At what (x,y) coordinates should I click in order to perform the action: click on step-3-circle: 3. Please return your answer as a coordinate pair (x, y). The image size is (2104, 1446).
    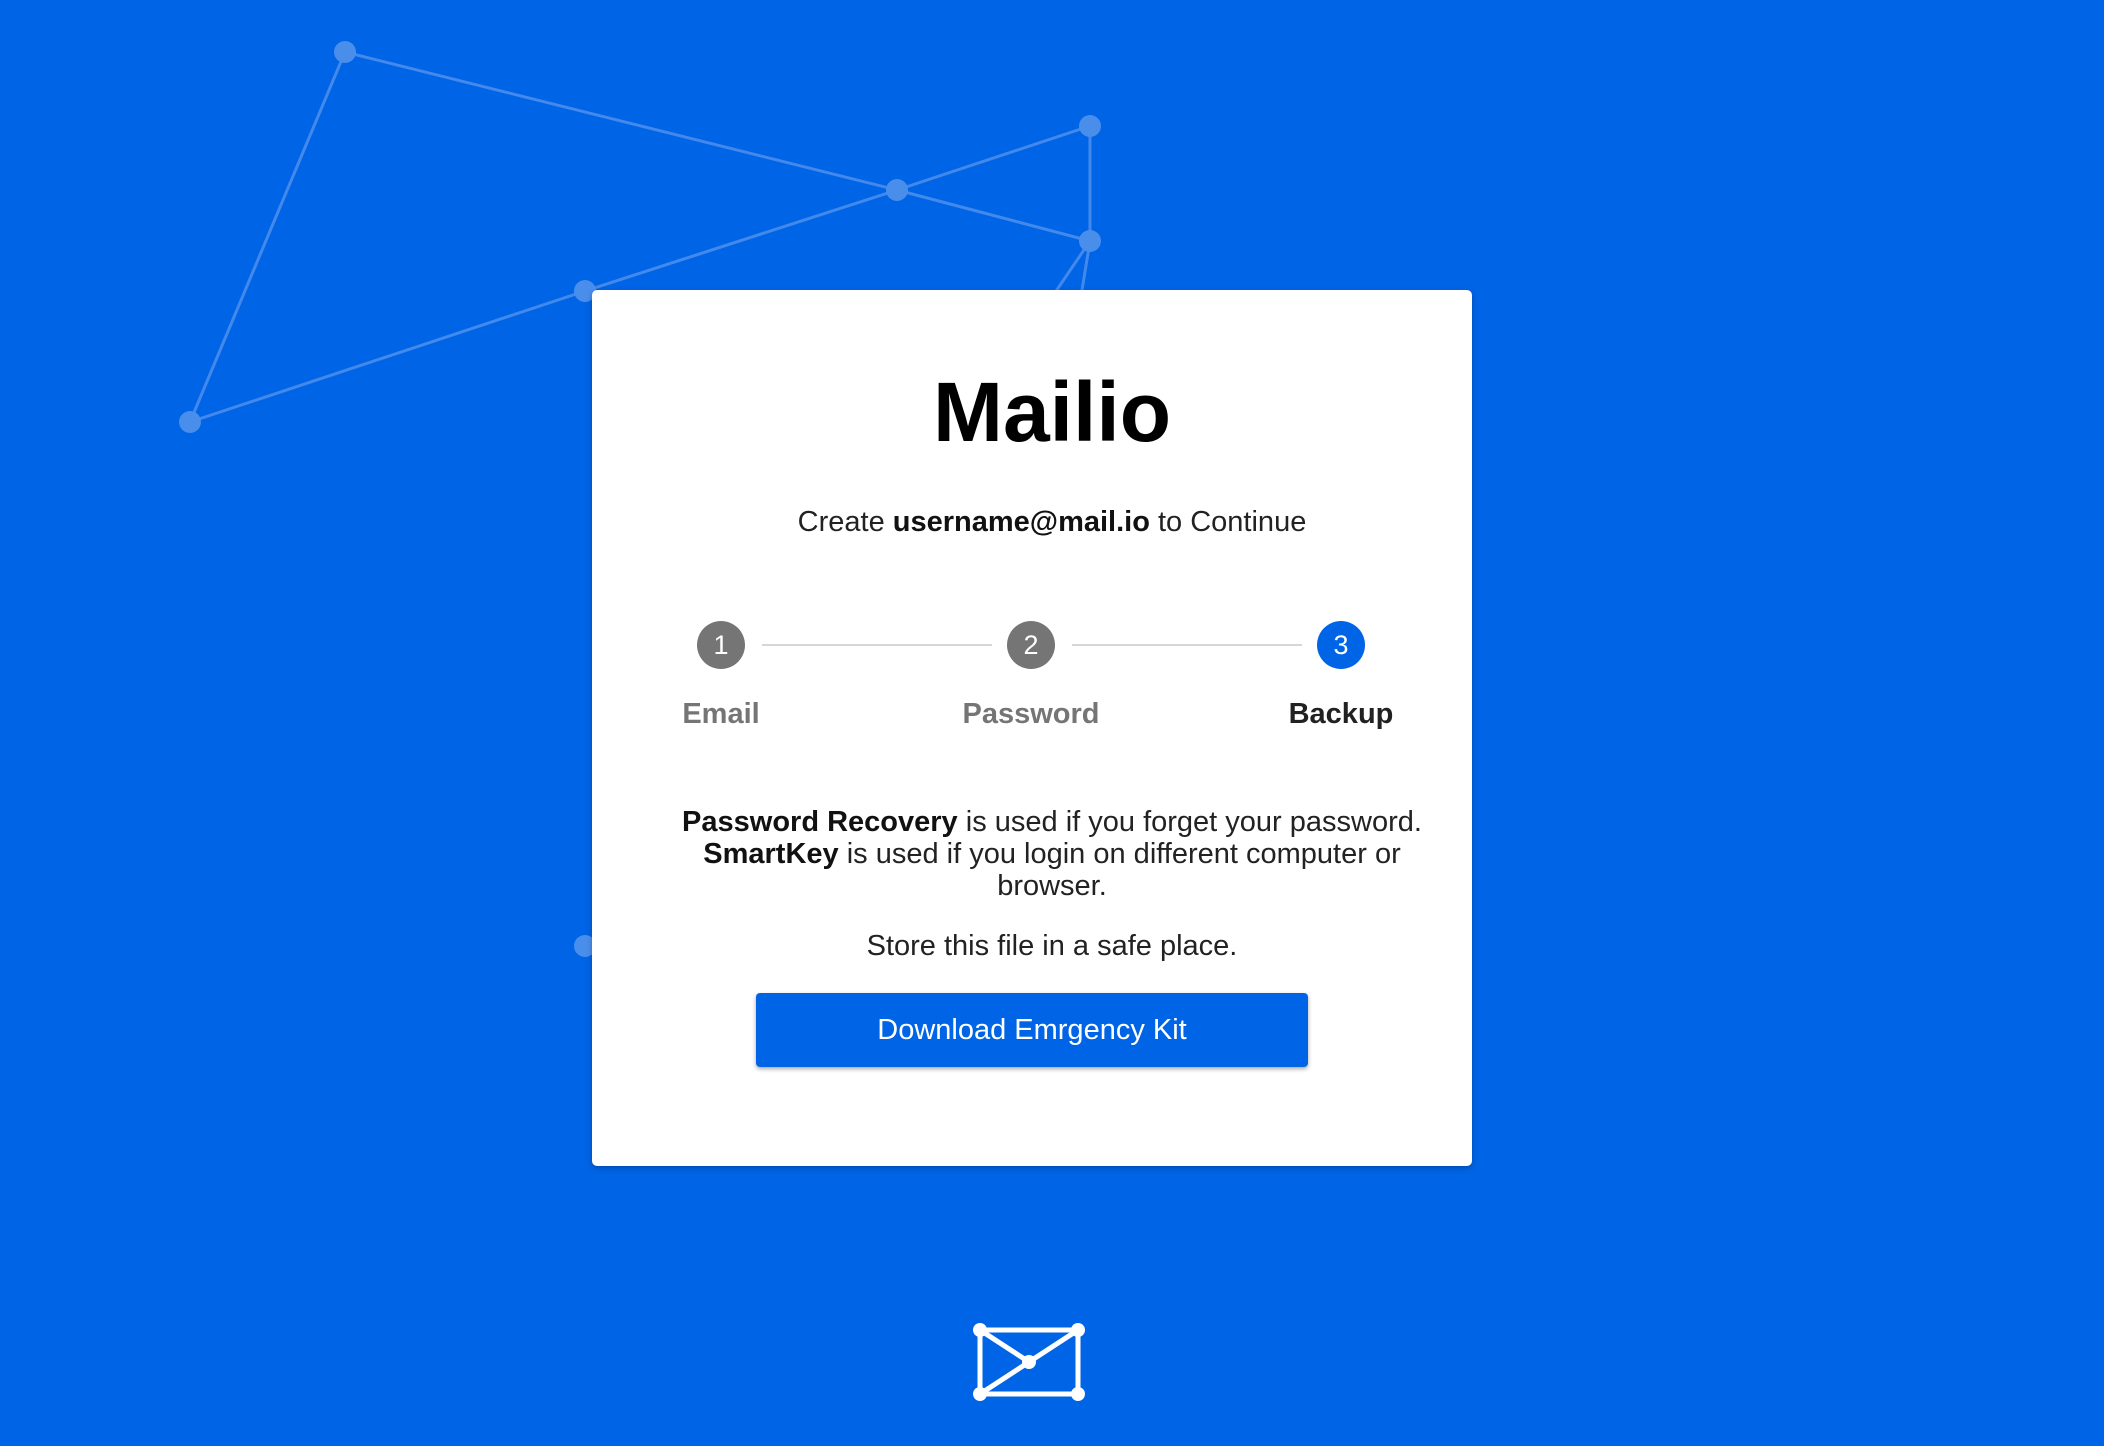
    Looking at the image, I should click on (1341, 645).